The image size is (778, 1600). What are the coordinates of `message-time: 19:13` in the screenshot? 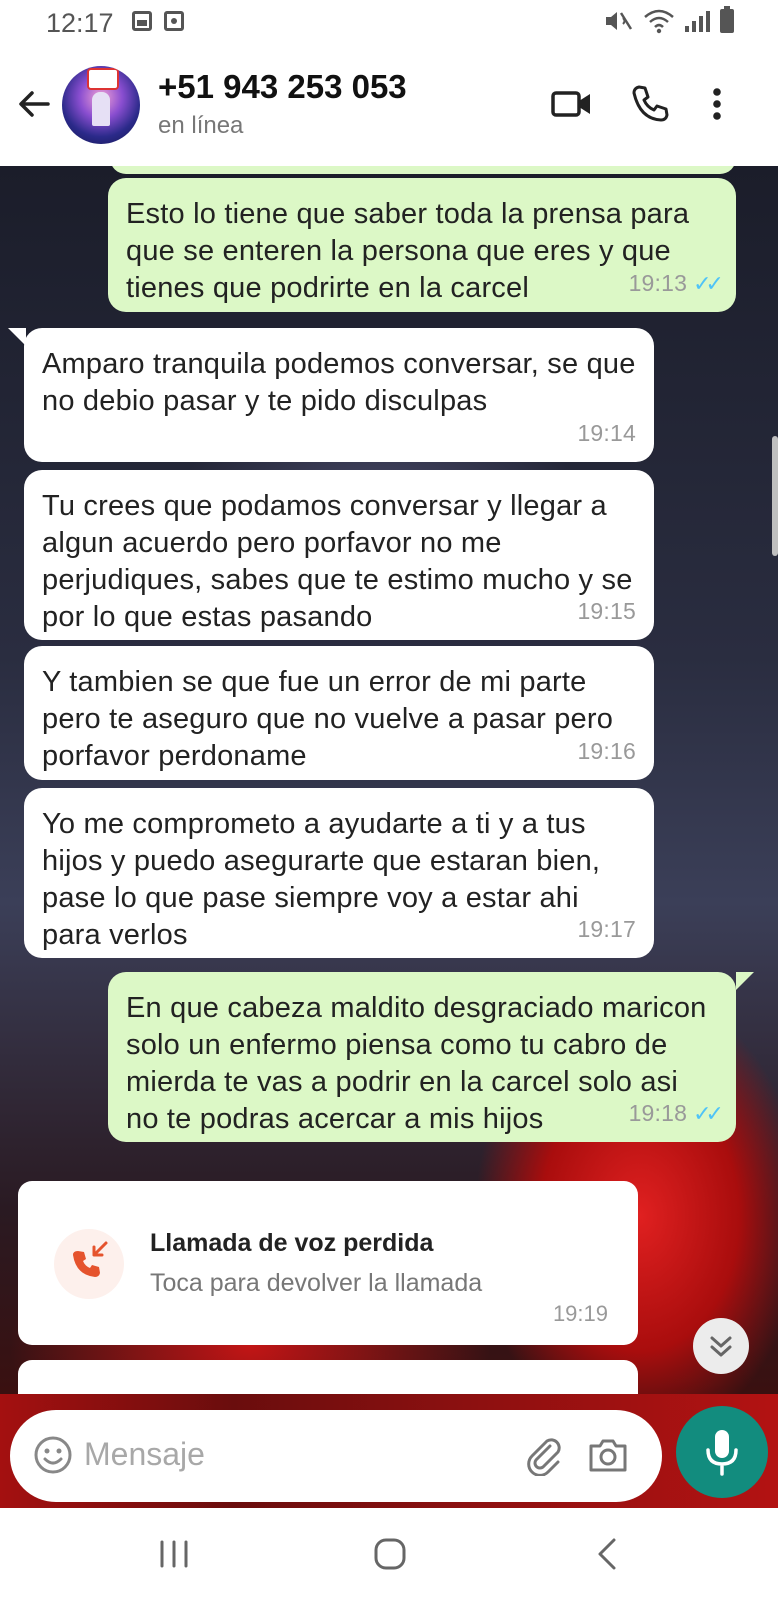 It's located at (658, 283).